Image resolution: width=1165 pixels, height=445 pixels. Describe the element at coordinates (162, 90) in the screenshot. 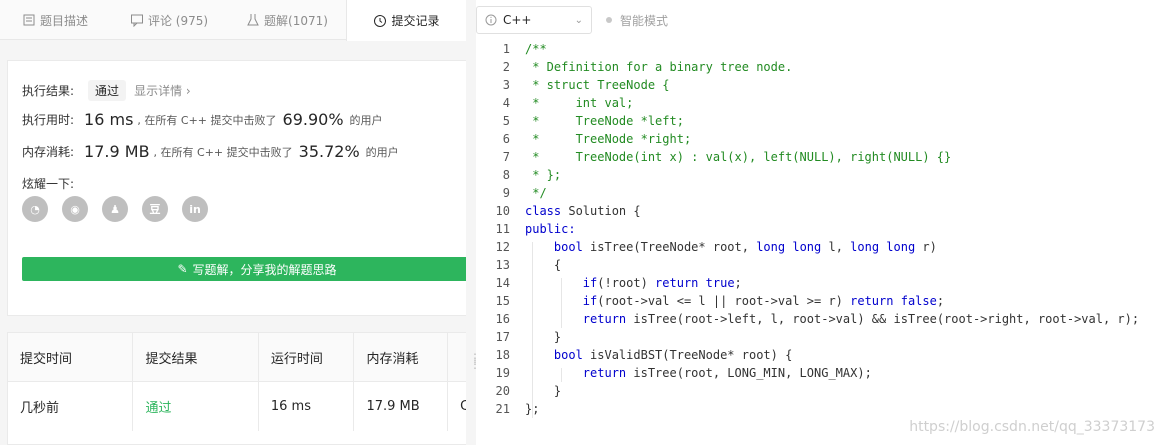

I see `show-details-link: 显示详情 ›` at that location.